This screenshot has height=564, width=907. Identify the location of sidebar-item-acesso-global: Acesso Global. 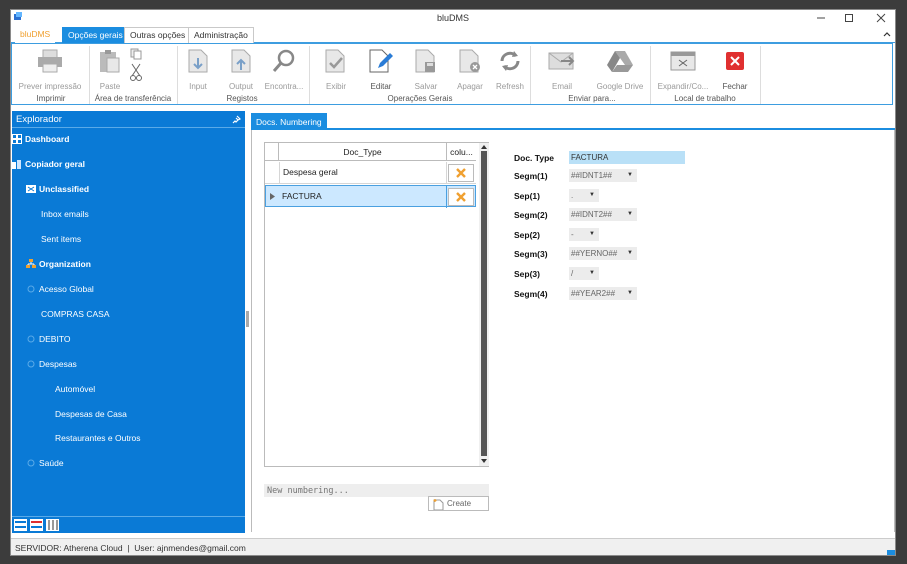
(60, 289).